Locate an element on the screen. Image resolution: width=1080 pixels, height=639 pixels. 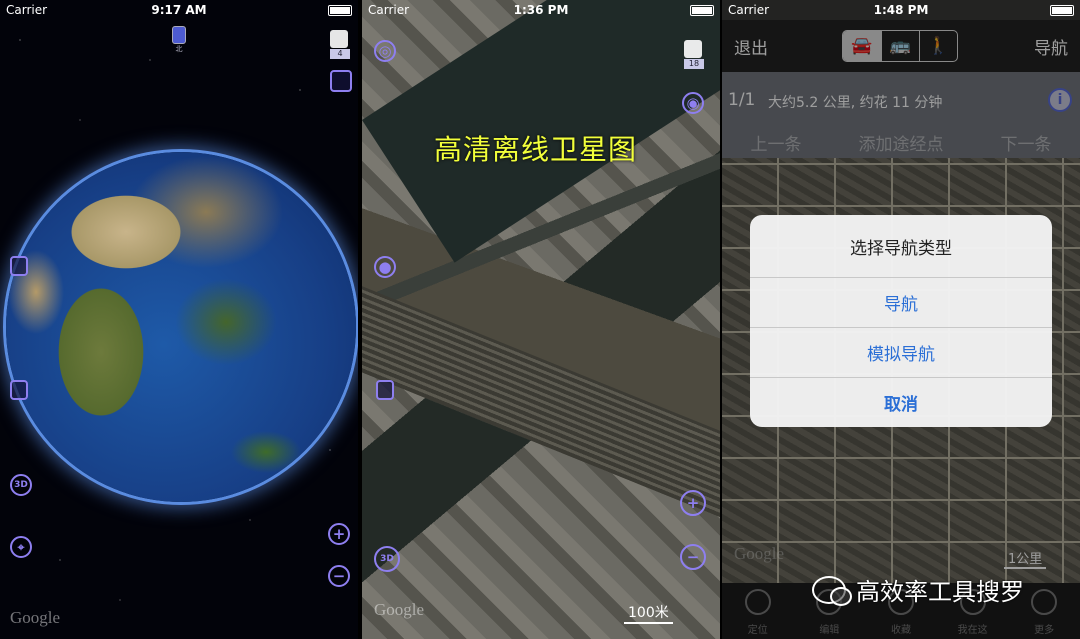
side-tool-icon: ● is located at coordinates (385, 267).